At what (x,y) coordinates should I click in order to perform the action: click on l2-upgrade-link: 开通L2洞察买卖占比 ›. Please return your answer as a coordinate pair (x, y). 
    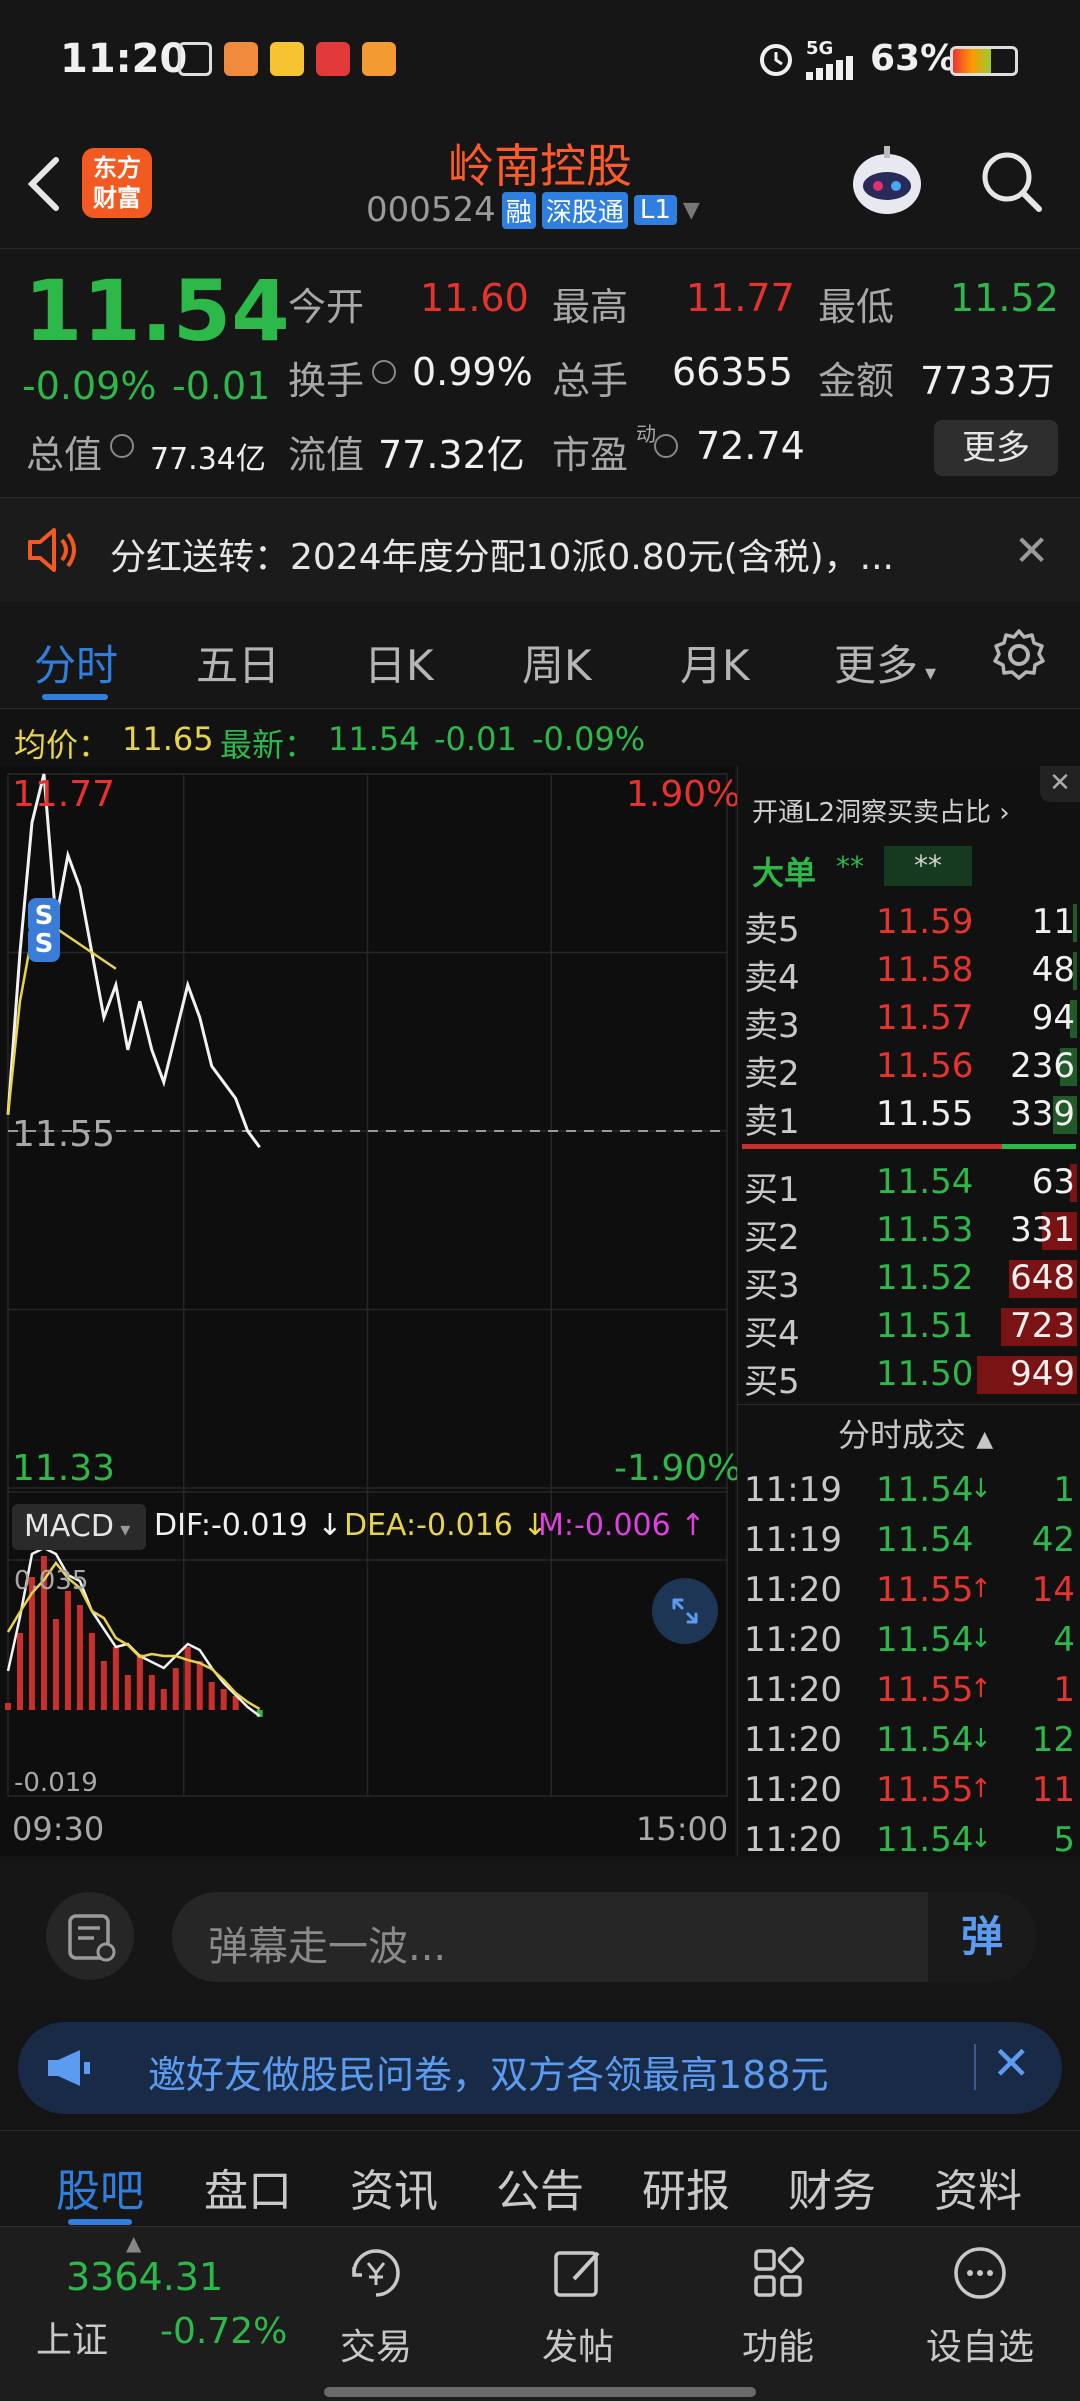
    Looking at the image, I should click on (881, 810).